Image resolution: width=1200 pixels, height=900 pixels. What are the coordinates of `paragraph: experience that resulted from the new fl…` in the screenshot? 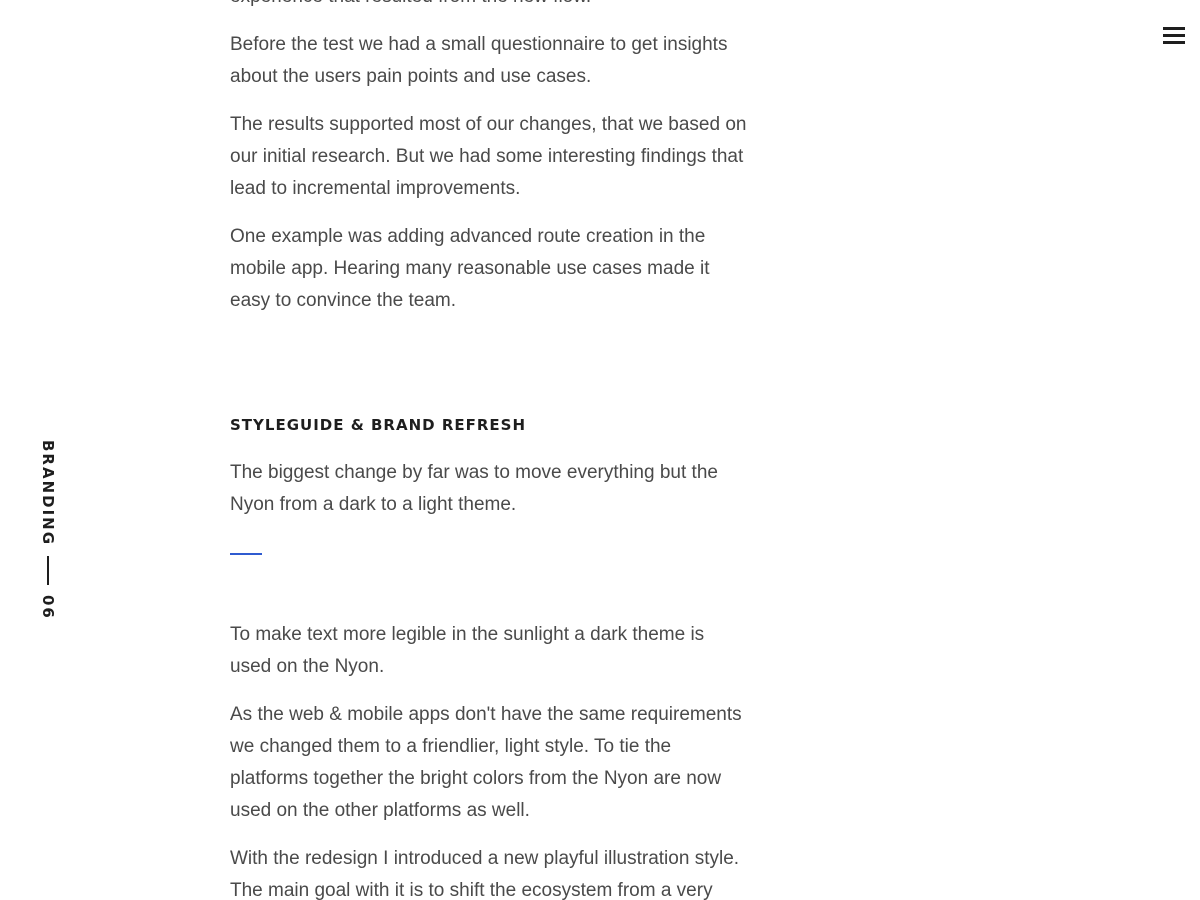 It's located at (490, 6).